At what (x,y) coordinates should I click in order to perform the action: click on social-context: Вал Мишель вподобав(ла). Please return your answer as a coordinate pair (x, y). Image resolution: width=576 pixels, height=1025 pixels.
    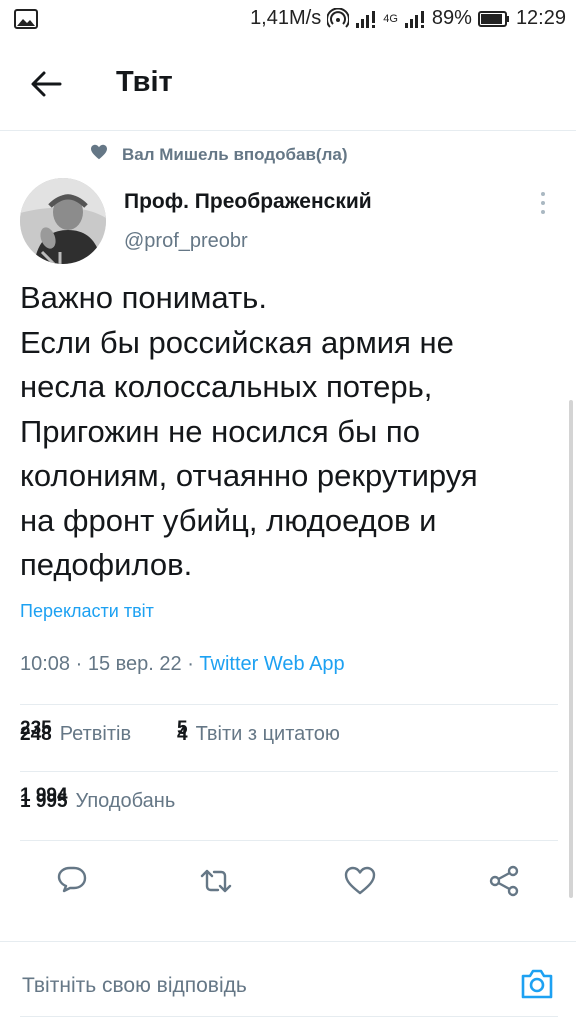
    Looking at the image, I should click on (219, 154).